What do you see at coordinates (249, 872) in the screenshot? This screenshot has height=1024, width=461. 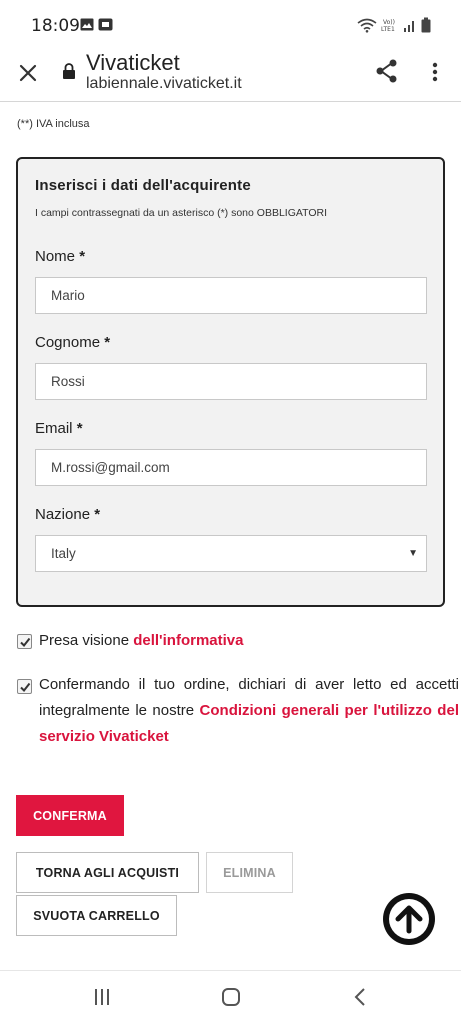 I see `delete-button: ELIMINA` at bounding box center [249, 872].